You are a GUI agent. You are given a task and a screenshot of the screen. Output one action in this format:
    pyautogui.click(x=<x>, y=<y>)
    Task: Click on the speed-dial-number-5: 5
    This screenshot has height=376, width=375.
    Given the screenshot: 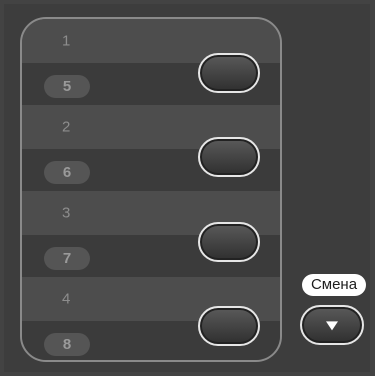 What is the action you would take?
    pyautogui.click(x=67, y=86)
    